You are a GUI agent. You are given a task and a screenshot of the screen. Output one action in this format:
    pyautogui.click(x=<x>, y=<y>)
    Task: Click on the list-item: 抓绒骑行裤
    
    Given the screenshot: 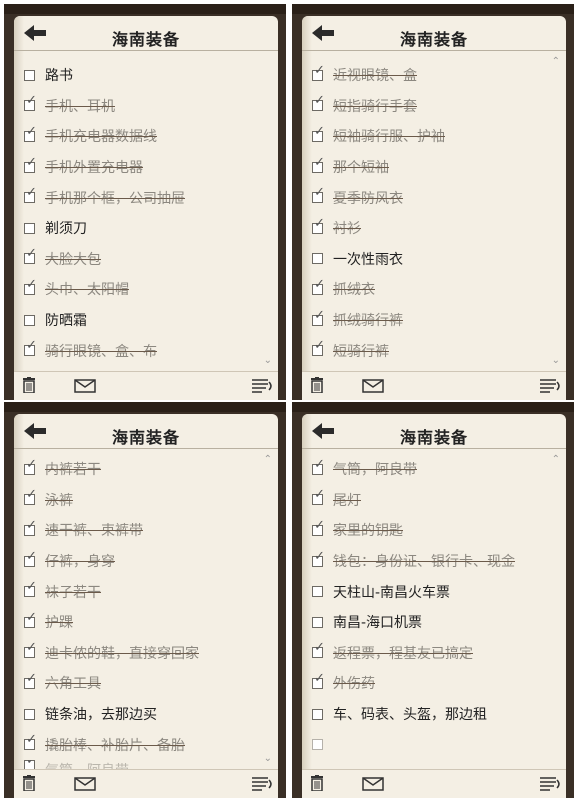 What is the action you would take?
    pyautogui.click(x=434, y=320)
    